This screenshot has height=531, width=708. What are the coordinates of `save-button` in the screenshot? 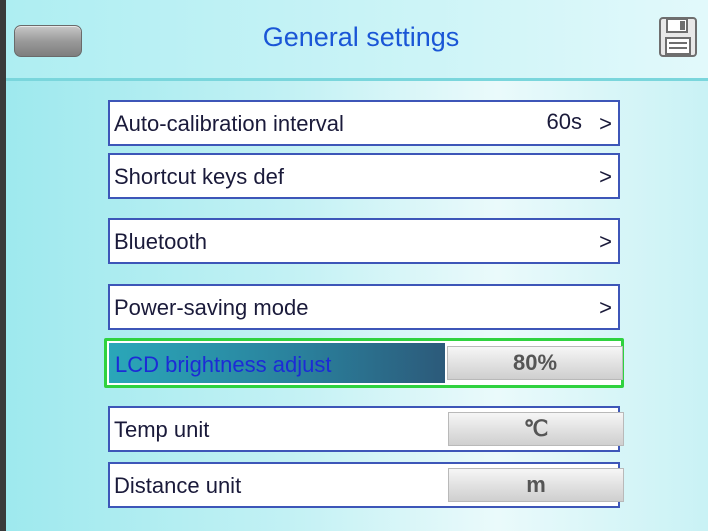 It's located at (678, 37).